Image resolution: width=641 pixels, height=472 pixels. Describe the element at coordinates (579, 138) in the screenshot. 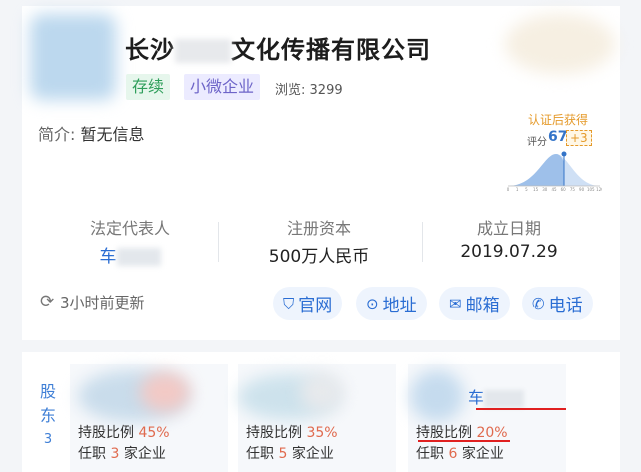

I see `score-bonus: +3` at that location.